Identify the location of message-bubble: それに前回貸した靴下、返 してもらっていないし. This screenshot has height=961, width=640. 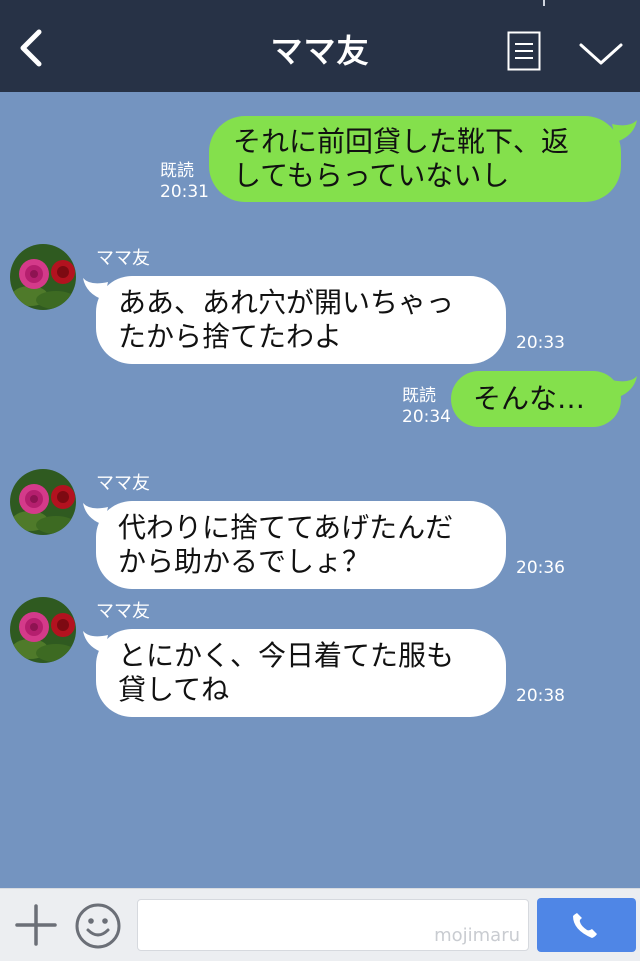
(415, 159).